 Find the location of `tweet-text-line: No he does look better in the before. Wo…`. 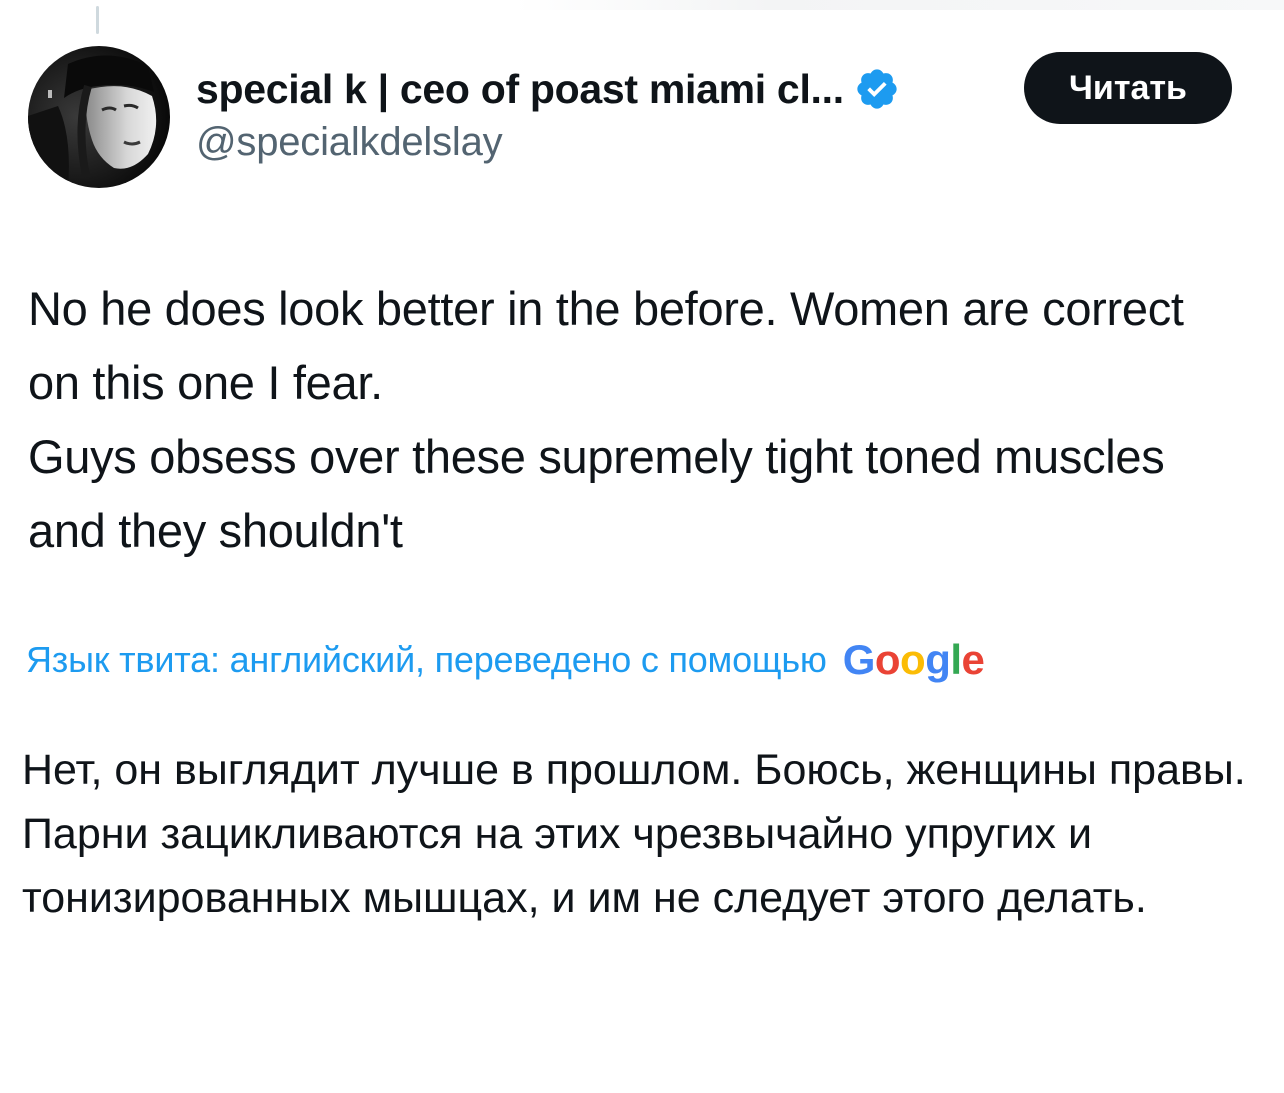

tweet-text-line: No he does look better in the before. Wo… is located at coordinates (606, 345).